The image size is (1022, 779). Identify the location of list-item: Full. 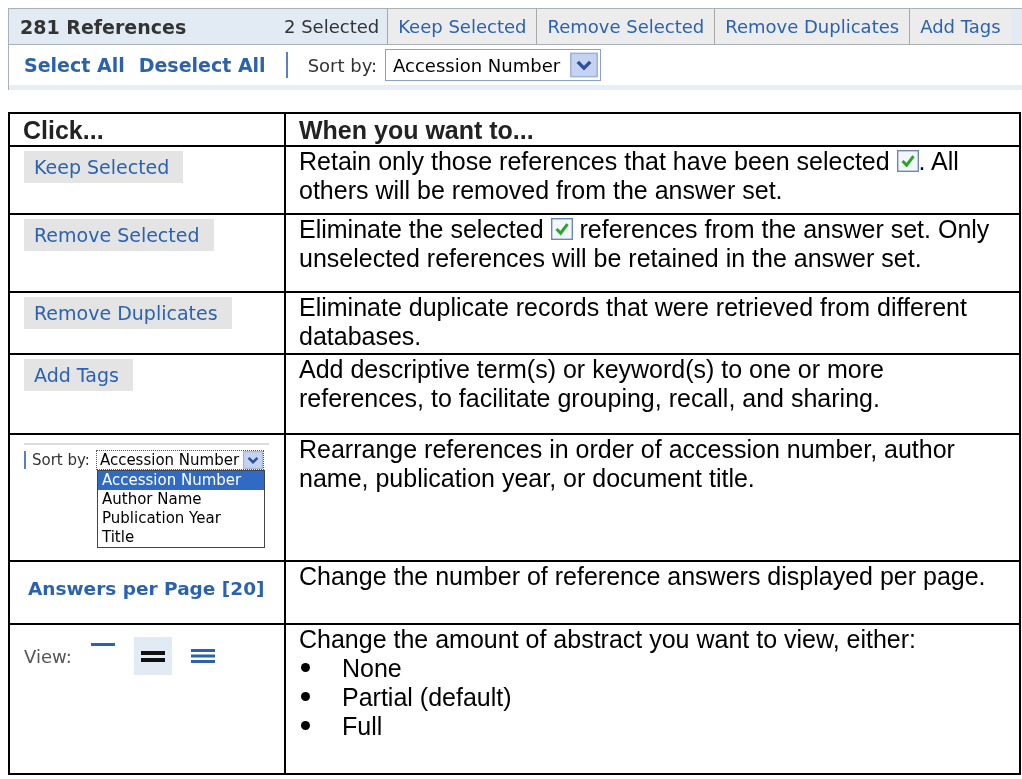
(362, 726).